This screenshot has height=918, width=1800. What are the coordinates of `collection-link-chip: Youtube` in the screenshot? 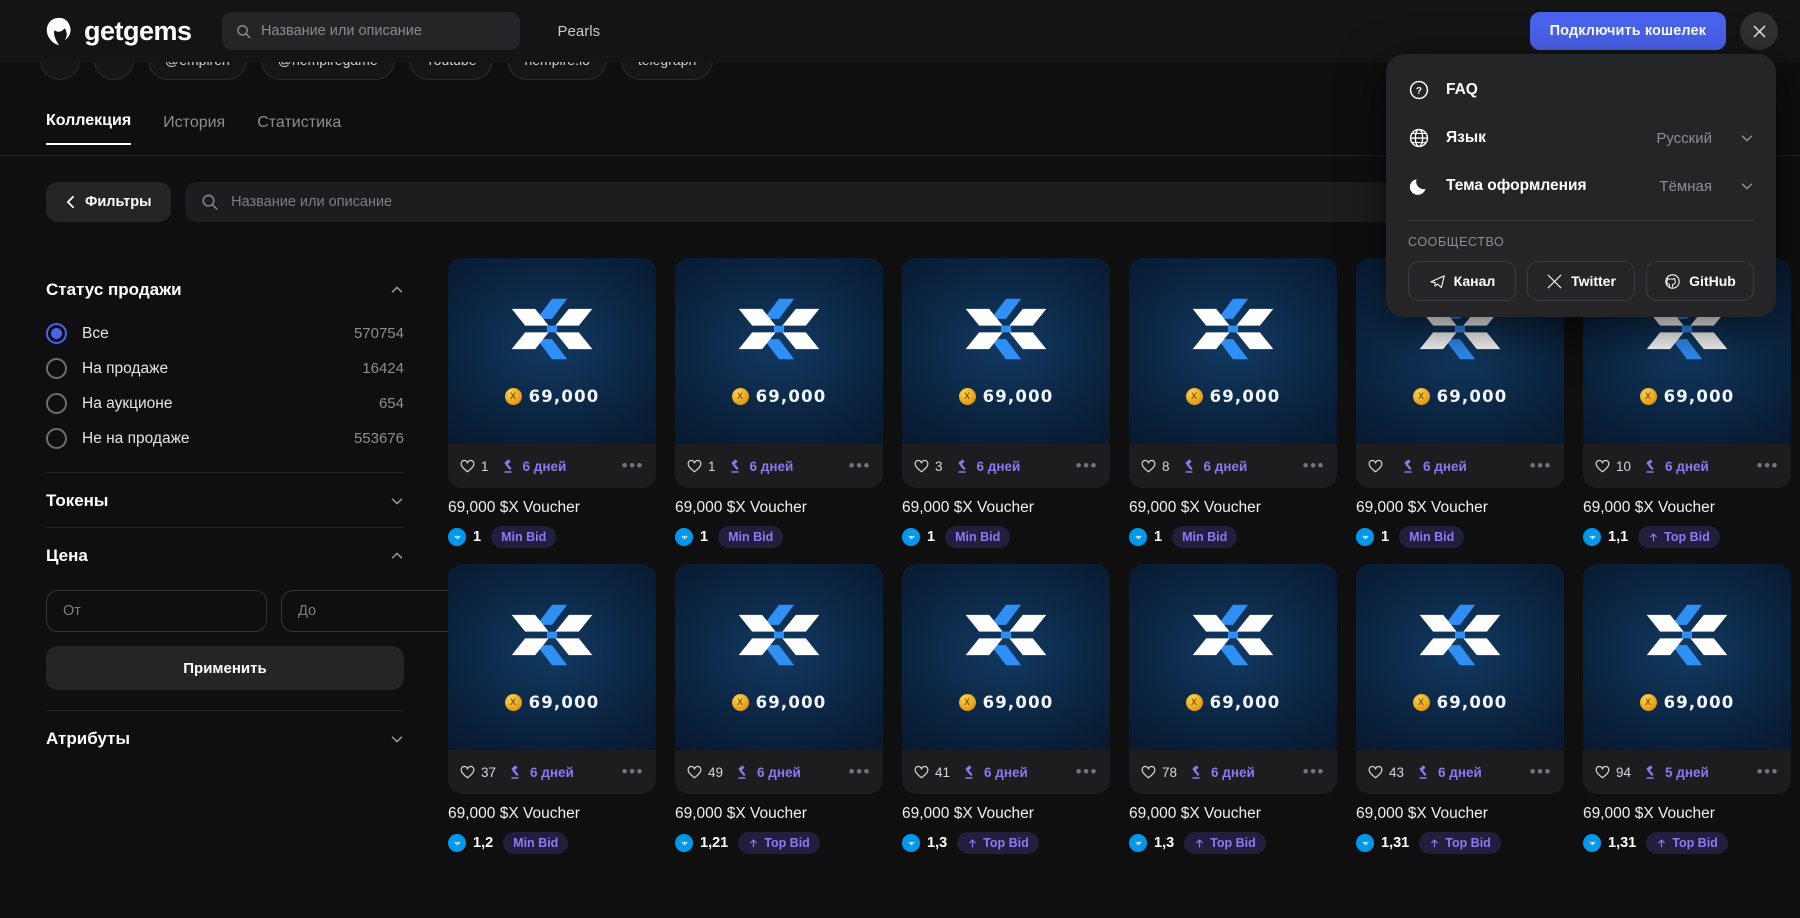 It's located at (451, 71).